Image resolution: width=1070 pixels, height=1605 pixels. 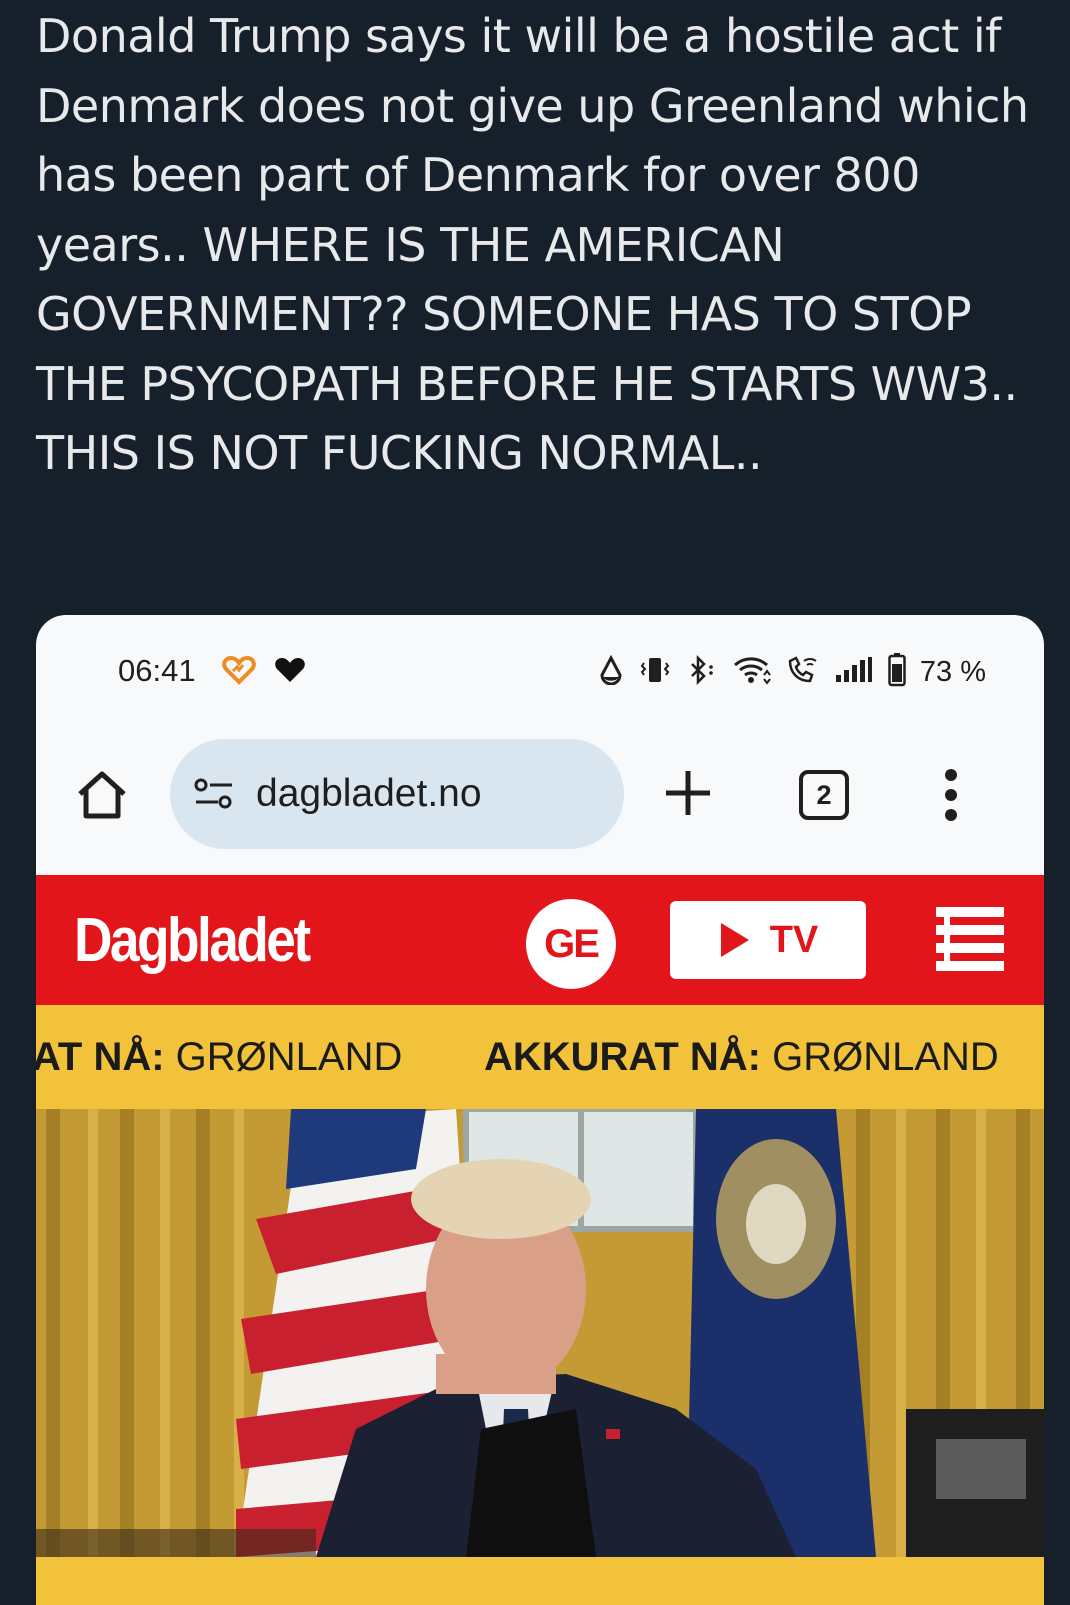 I want to click on bluetooth-icon, so click(x=702, y=671).